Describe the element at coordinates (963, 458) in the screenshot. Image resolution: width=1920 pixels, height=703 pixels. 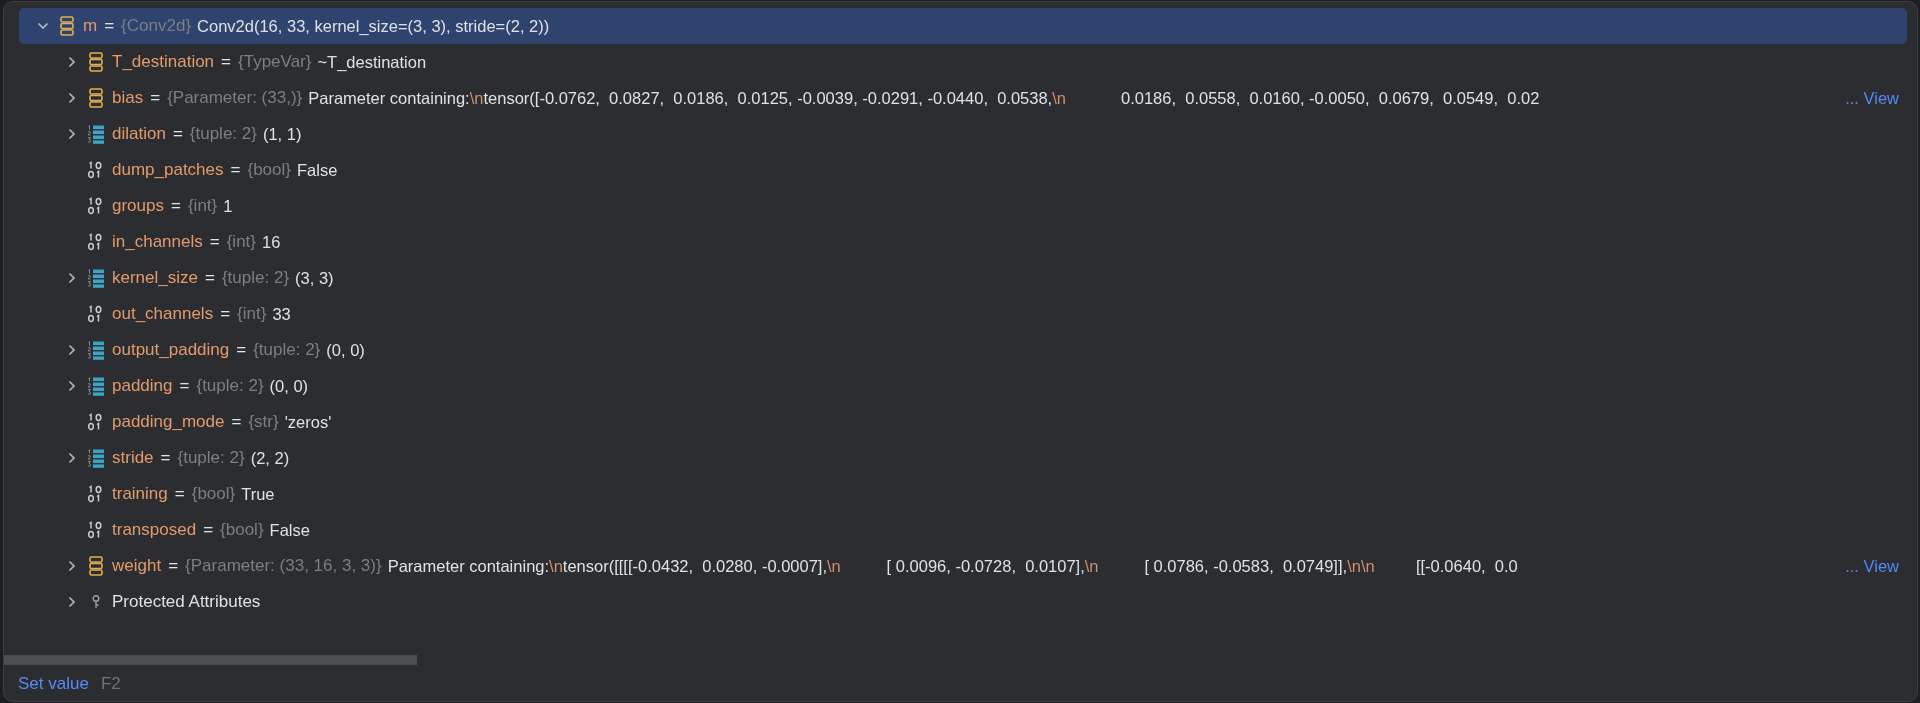
I see `tree-row: stride = {tuple: 2} (2, 2)` at that location.